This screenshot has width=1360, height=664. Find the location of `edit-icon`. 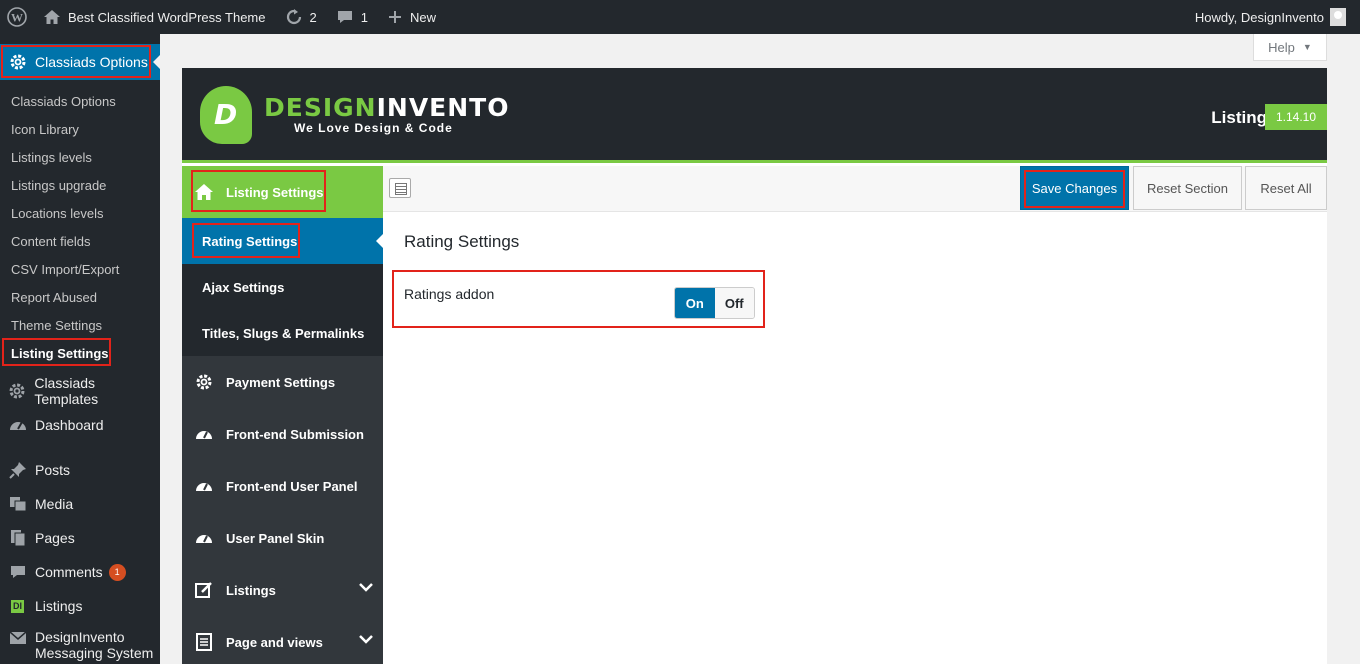

edit-icon is located at coordinates (204, 590).